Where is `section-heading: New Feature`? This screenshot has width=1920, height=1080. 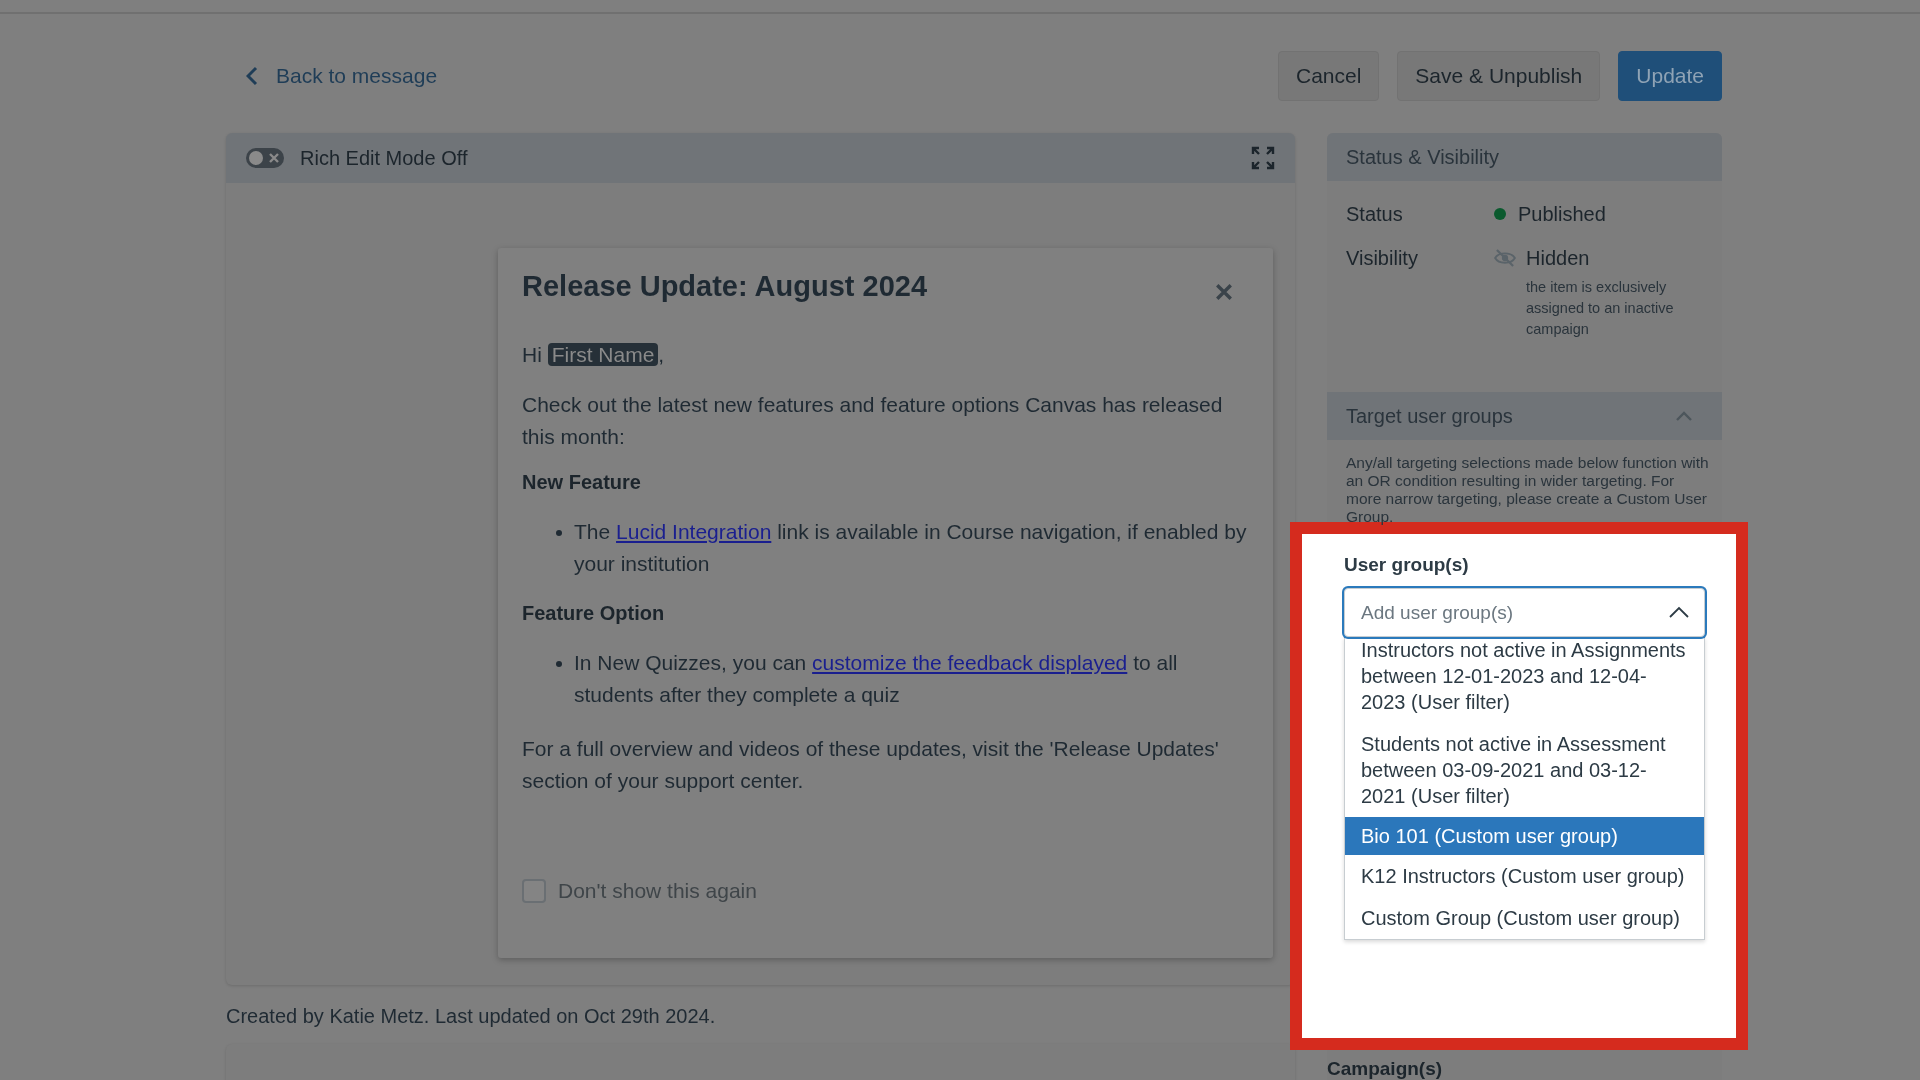
section-heading: New Feature is located at coordinates (582, 482).